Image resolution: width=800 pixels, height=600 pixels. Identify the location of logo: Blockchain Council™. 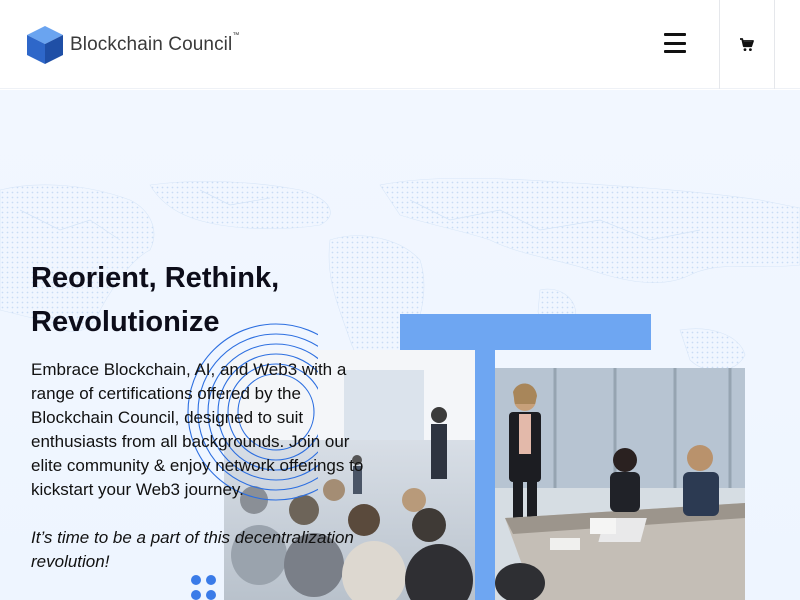
(131, 45).